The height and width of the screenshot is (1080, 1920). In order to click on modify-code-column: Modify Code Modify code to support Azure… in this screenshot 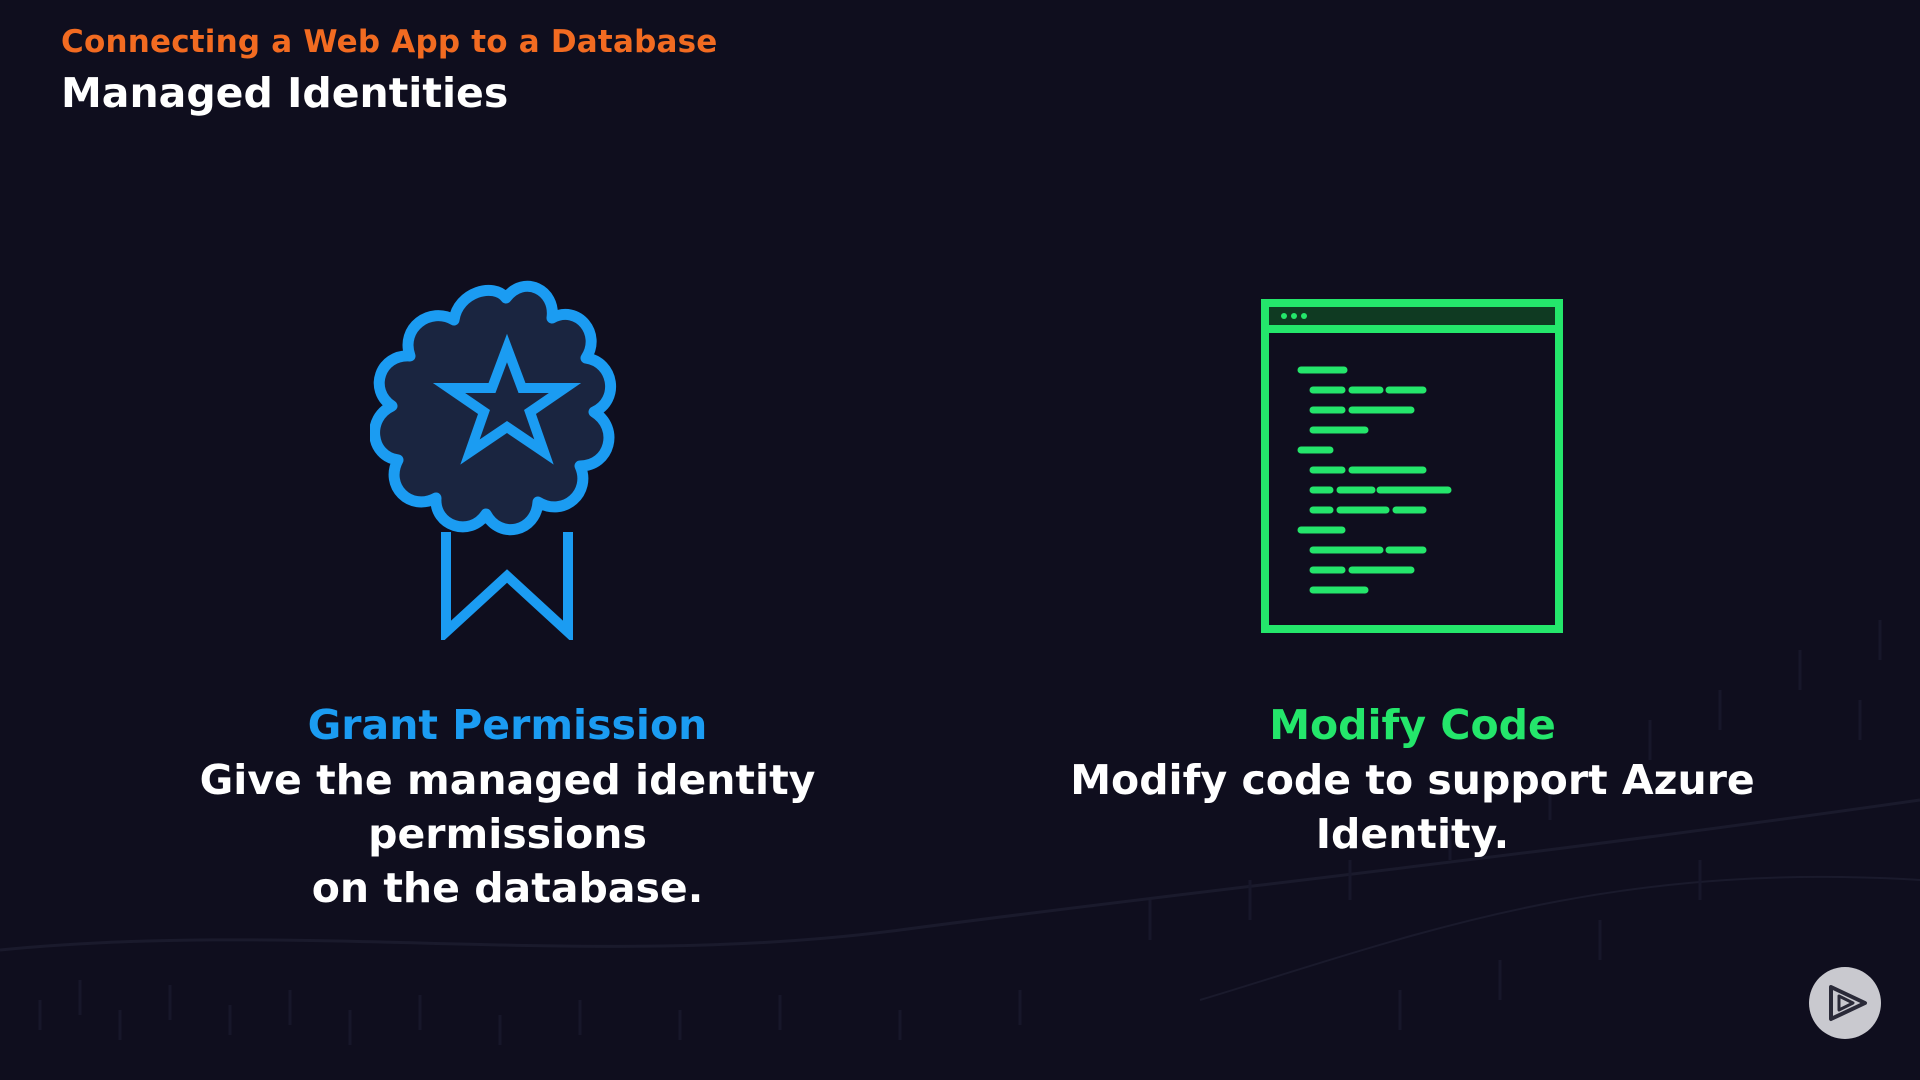, I will do `click(1412, 780)`.